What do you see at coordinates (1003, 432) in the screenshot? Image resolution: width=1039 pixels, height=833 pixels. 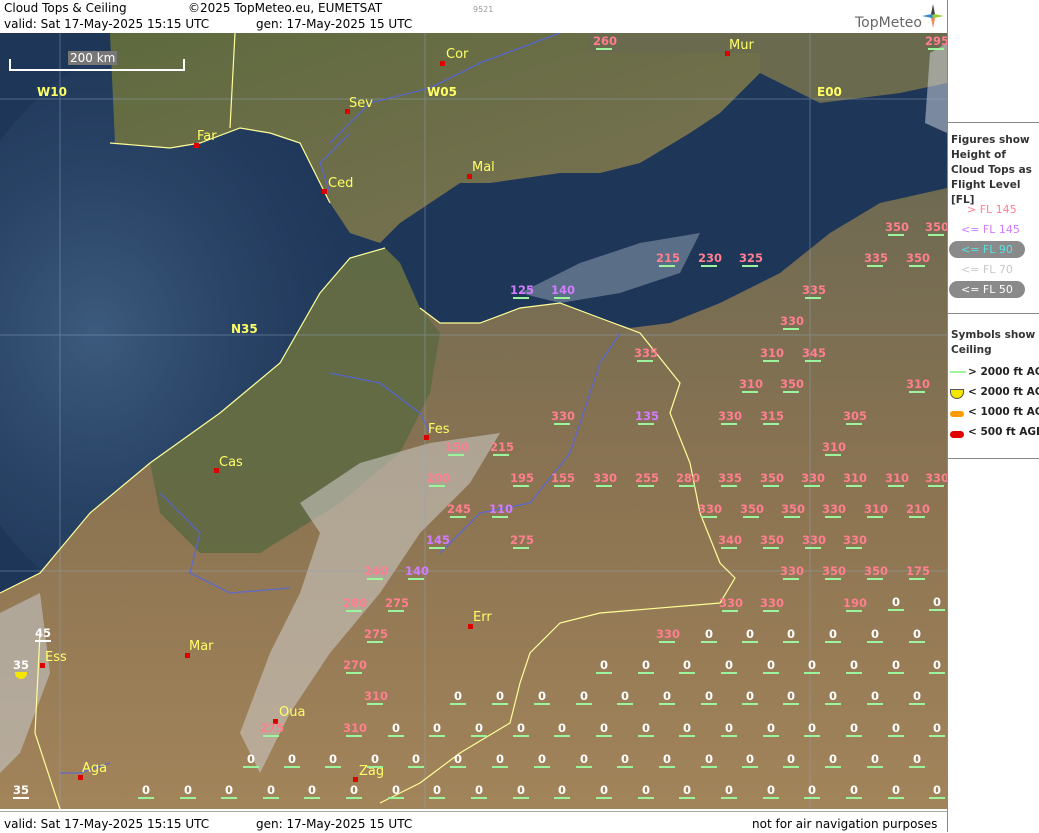 I see `legend-ceiling-label: < 500 ft AGL` at bounding box center [1003, 432].